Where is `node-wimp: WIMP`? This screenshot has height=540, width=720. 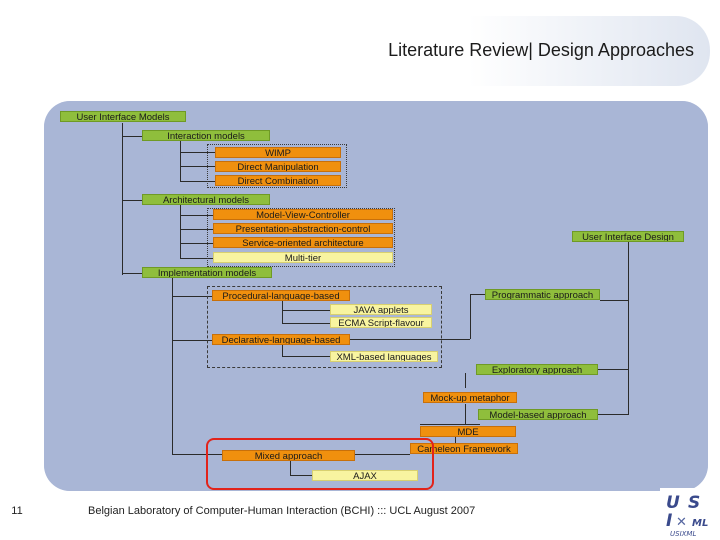 node-wimp: WIMP is located at coordinates (278, 152).